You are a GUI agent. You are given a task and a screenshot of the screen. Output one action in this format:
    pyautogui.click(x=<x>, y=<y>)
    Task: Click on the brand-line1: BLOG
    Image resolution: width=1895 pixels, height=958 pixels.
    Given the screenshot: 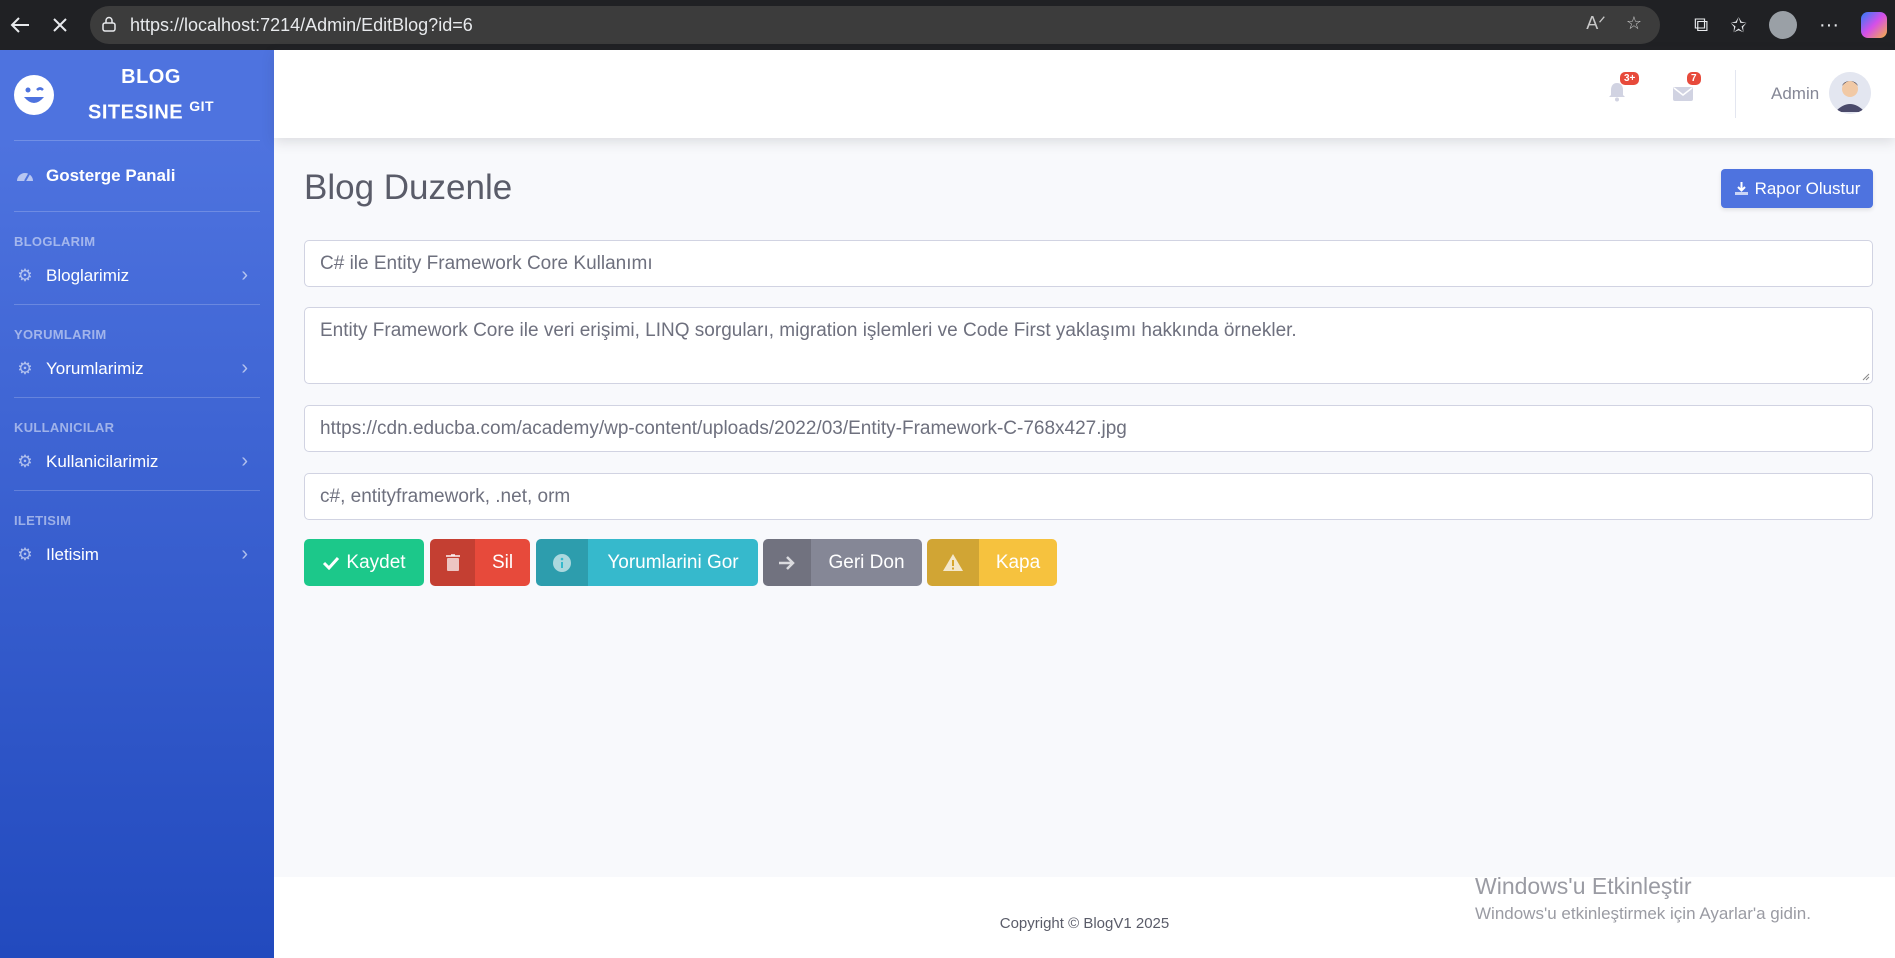 What is the action you would take?
    pyautogui.click(x=151, y=76)
    